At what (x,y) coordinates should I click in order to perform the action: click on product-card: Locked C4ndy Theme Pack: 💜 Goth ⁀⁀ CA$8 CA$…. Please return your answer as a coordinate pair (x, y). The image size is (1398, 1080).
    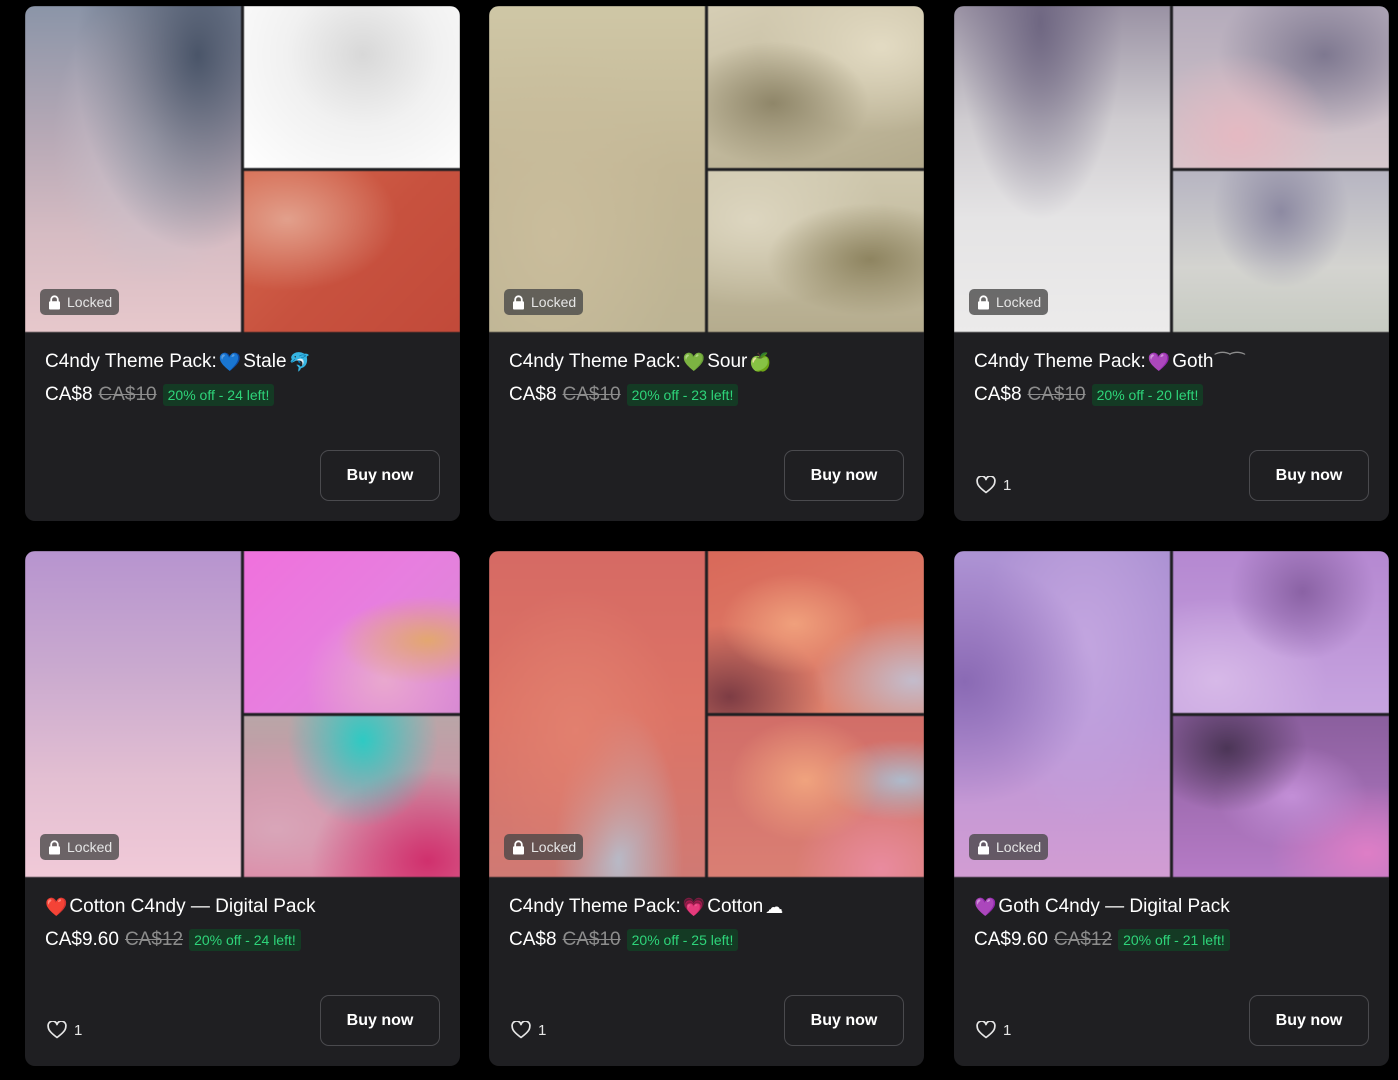
    Looking at the image, I should click on (1171, 263).